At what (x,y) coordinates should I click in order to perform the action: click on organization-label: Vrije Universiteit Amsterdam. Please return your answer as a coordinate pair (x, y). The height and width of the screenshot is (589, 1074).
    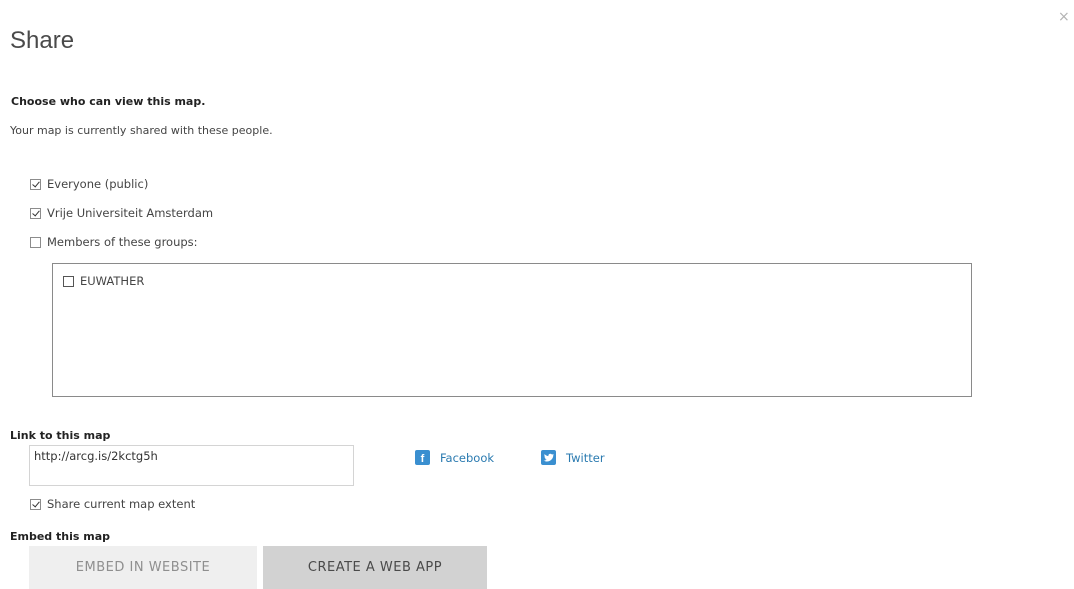
    Looking at the image, I should click on (130, 213).